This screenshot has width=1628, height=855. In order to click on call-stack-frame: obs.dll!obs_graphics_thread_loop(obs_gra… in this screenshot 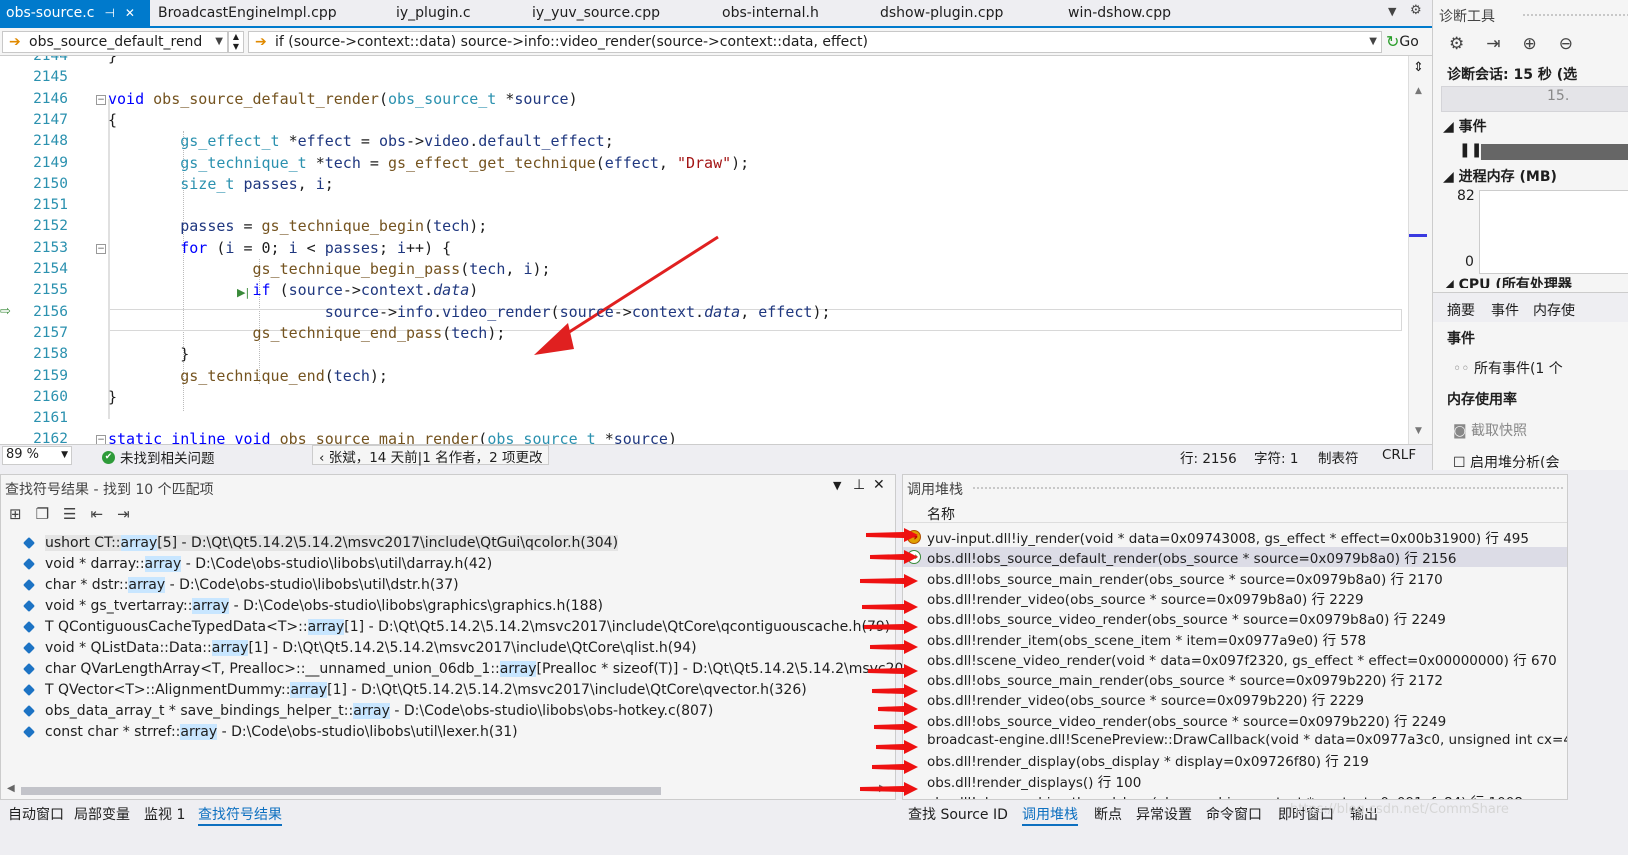, I will do `click(1225, 795)`.